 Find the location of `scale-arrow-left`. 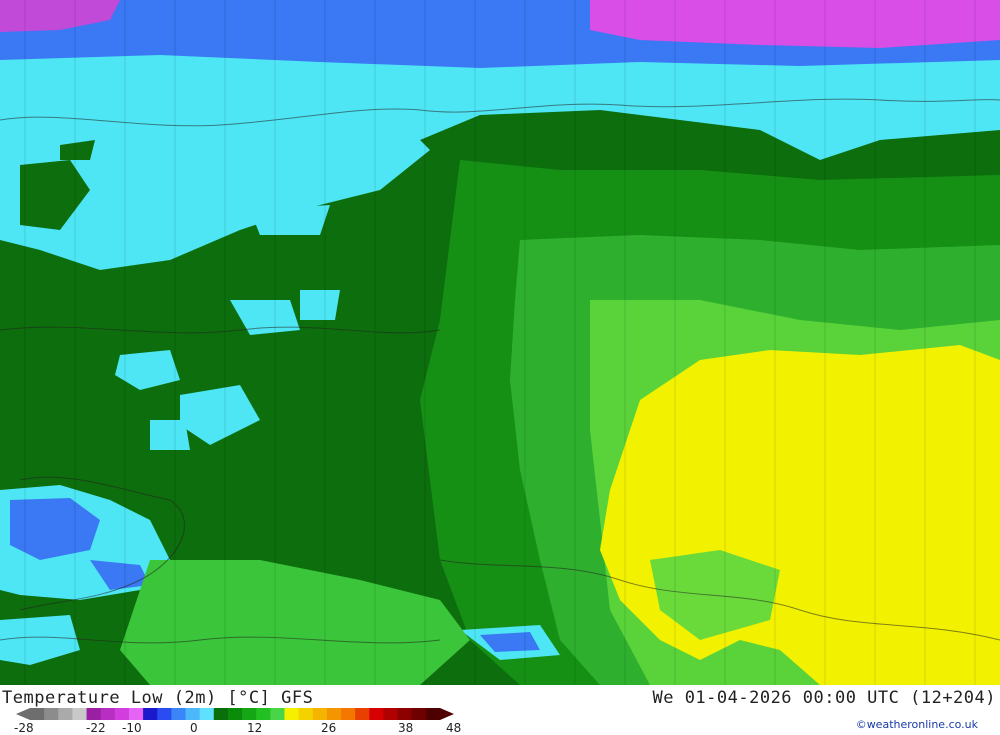

scale-arrow-left is located at coordinates (23, 714).